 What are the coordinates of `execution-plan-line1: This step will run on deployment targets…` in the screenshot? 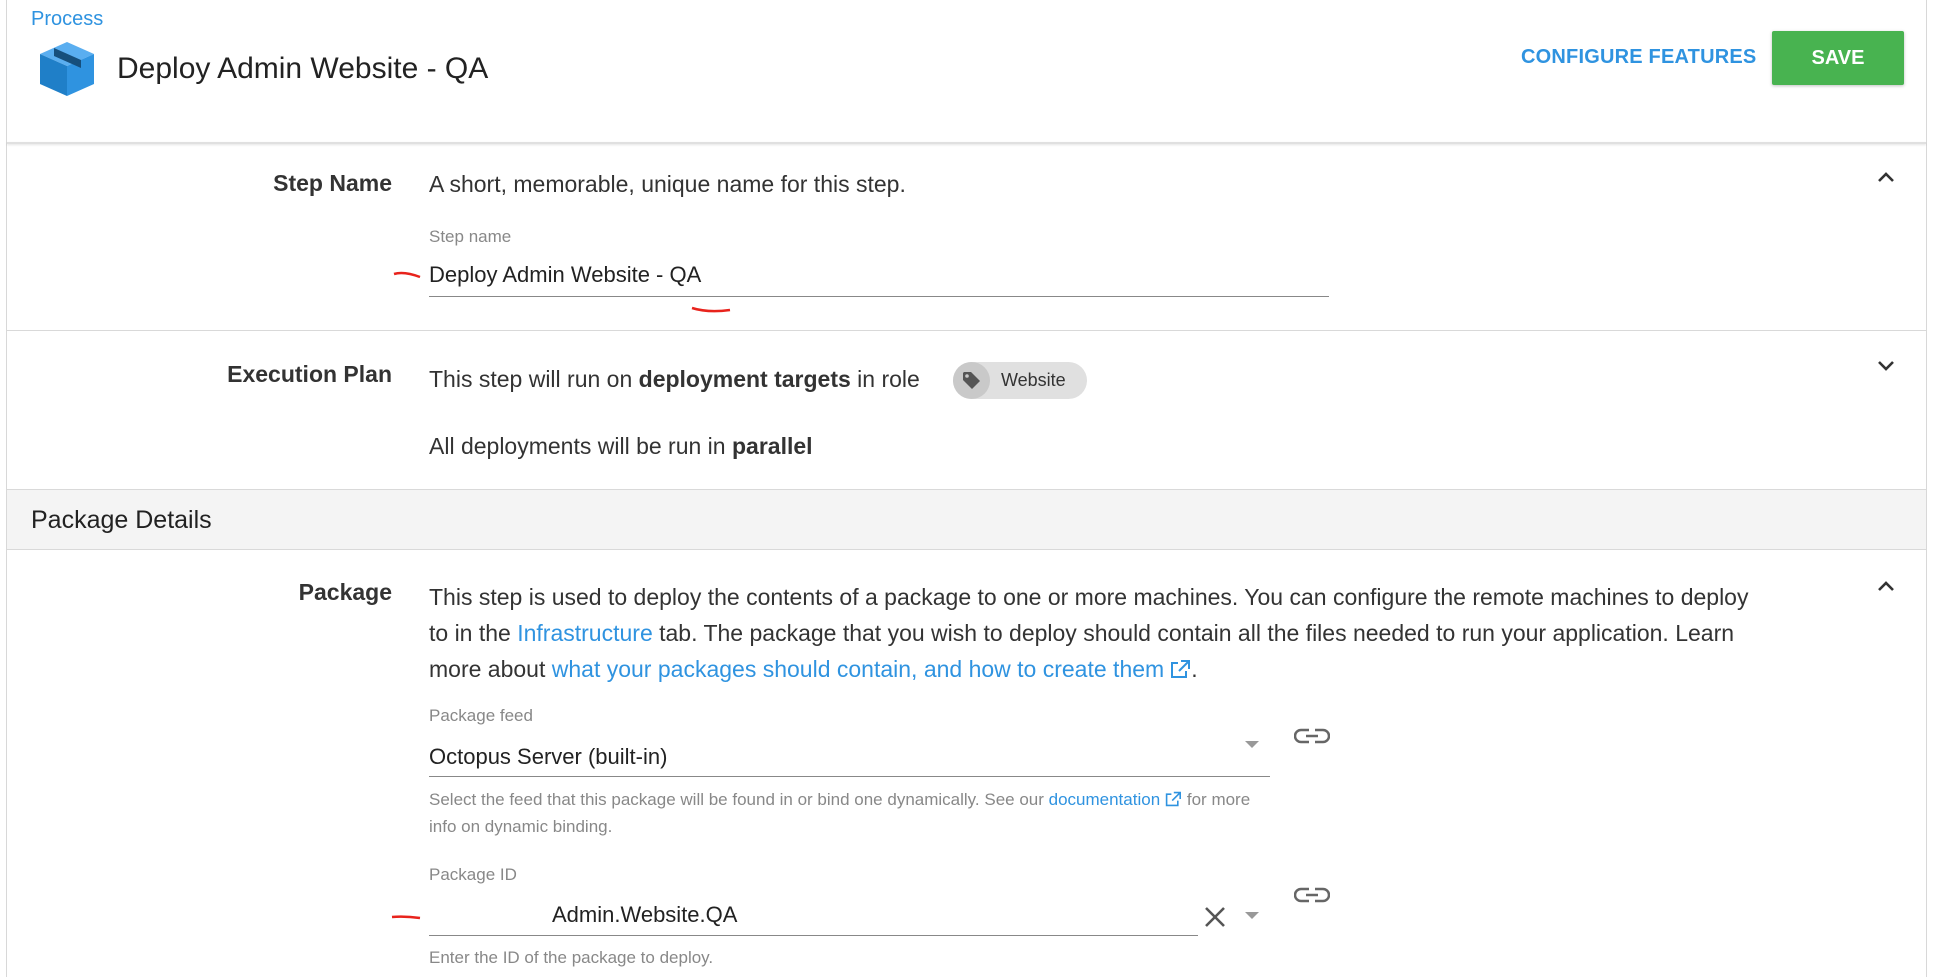 It's located at (674, 379).